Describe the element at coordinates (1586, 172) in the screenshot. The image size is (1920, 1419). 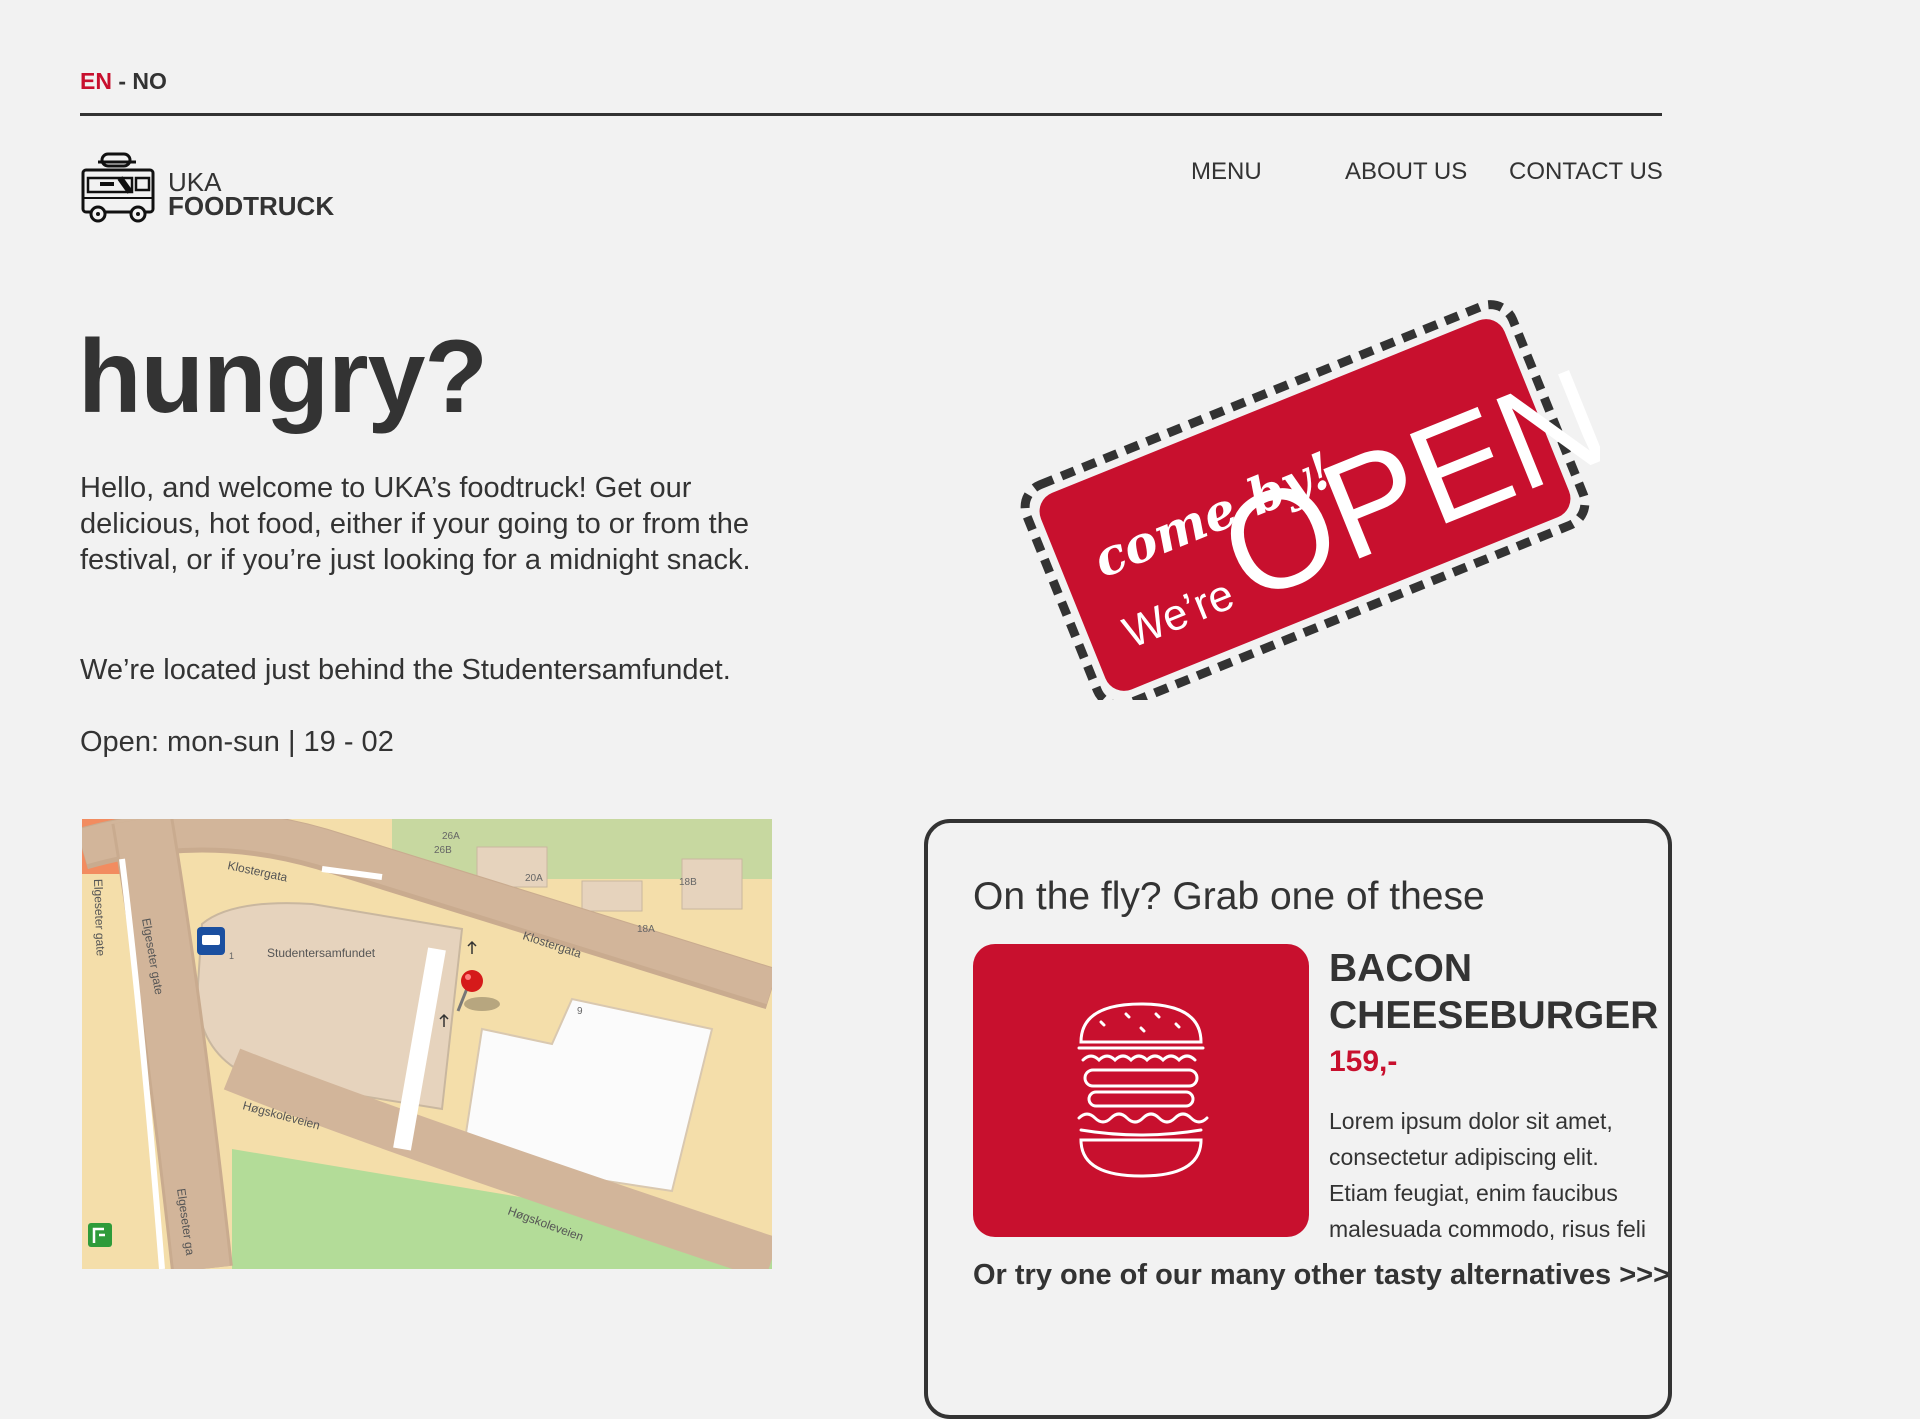
I see `nav-contact-us: CONTACT US` at that location.